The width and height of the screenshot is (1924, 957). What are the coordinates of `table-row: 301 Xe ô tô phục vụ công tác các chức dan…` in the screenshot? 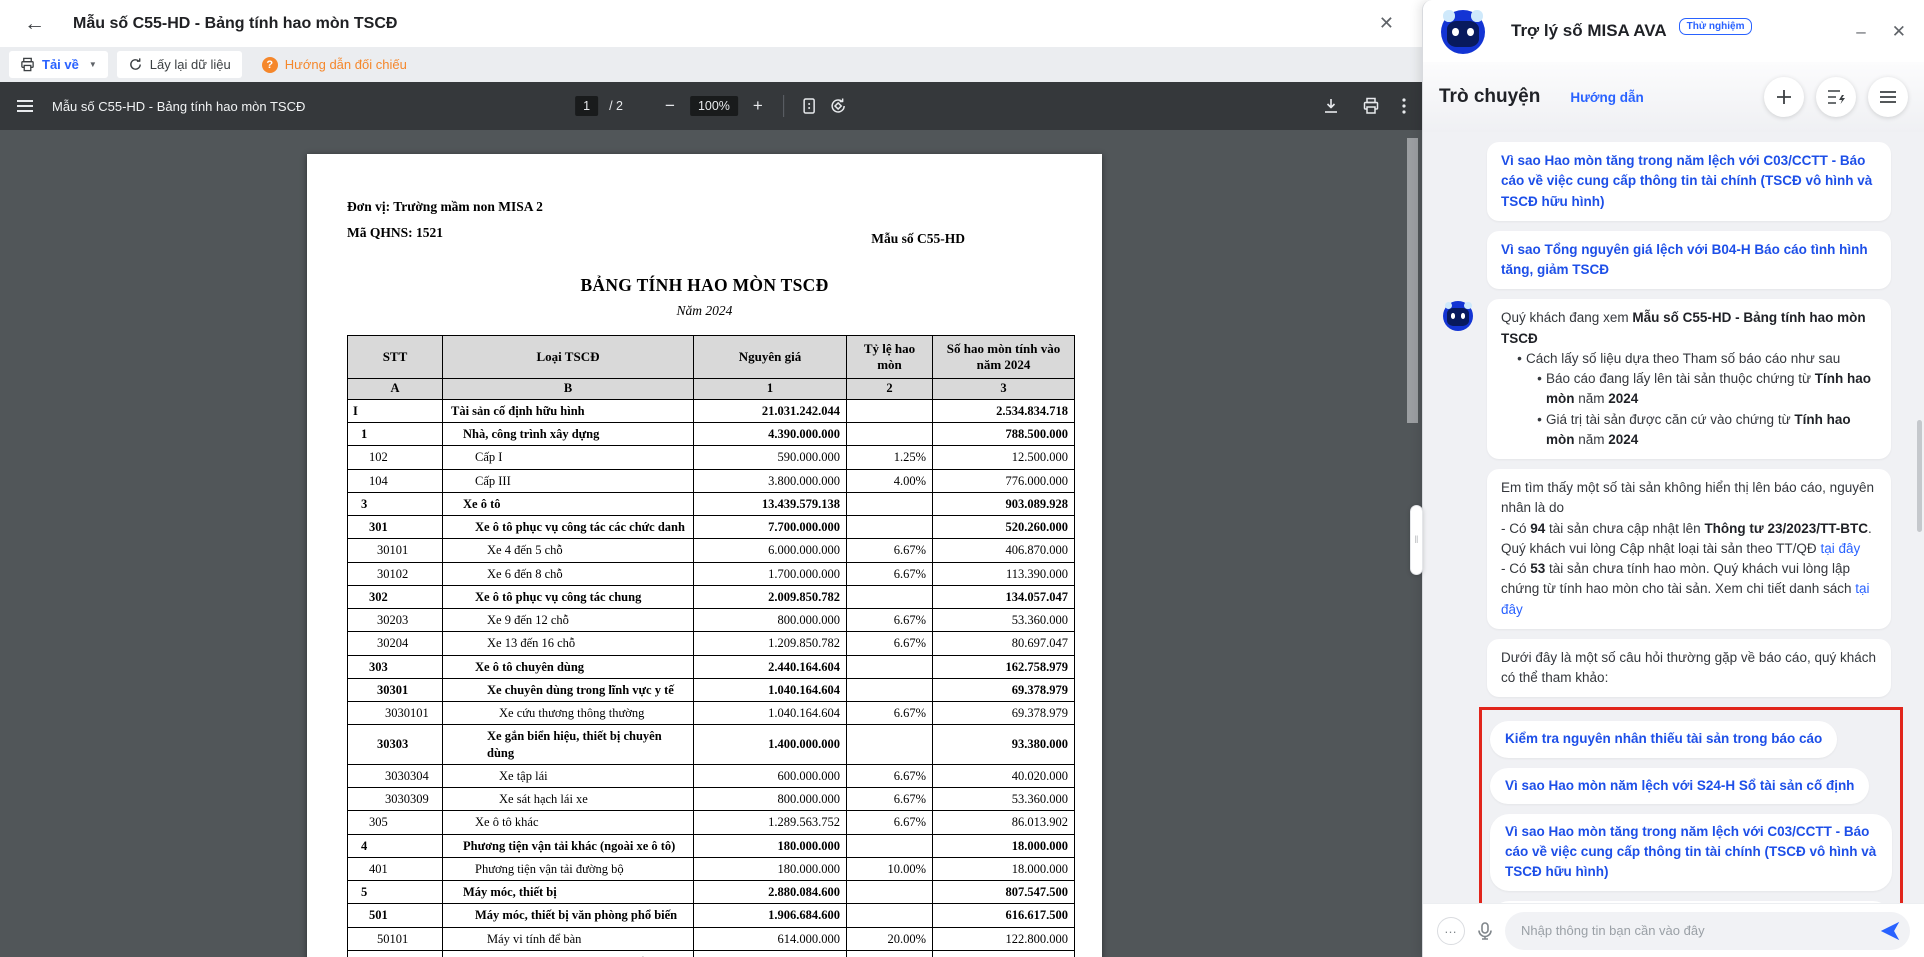 It's located at (711, 527).